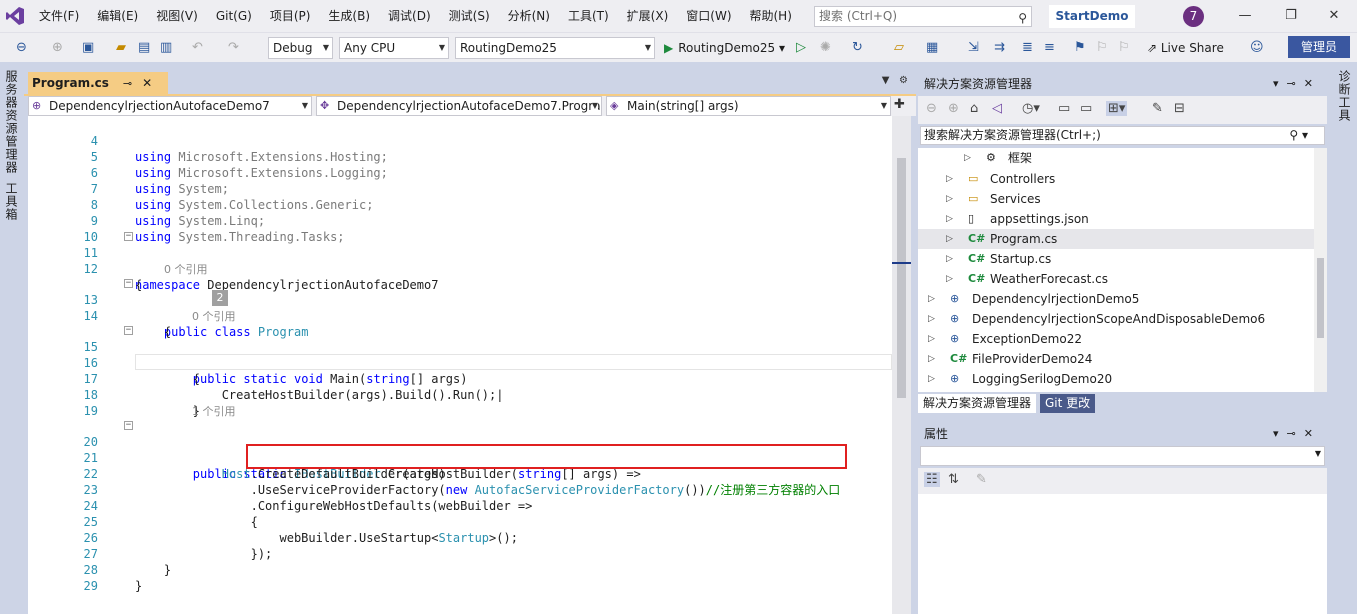  I want to click on menu-debug: 调试(D), so click(409, 16).